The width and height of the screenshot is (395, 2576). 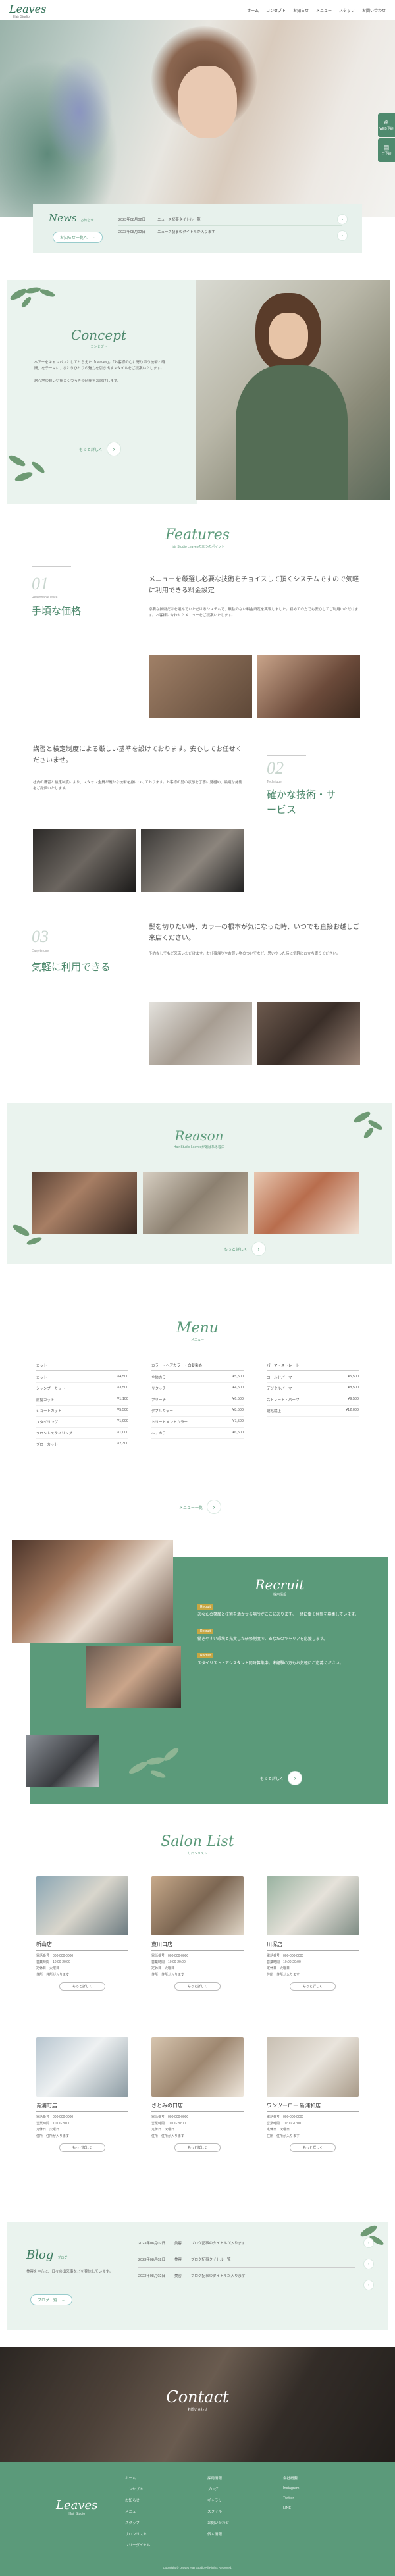 What do you see at coordinates (98, 347) in the screenshot?
I see `concept-subtitle: コンセプト` at bounding box center [98, 347].